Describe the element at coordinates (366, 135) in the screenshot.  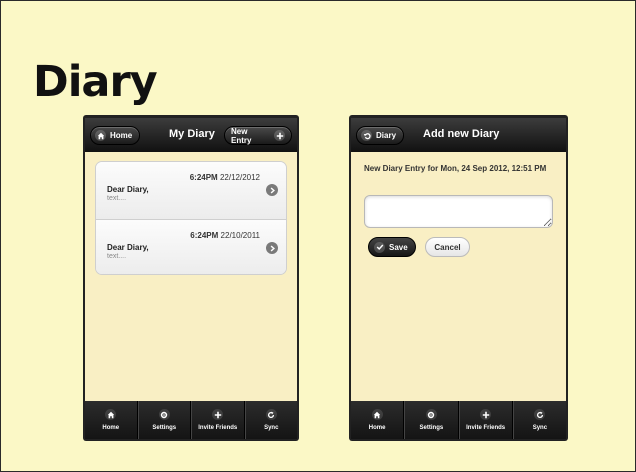
I see `back-arrow-icon` at that location.